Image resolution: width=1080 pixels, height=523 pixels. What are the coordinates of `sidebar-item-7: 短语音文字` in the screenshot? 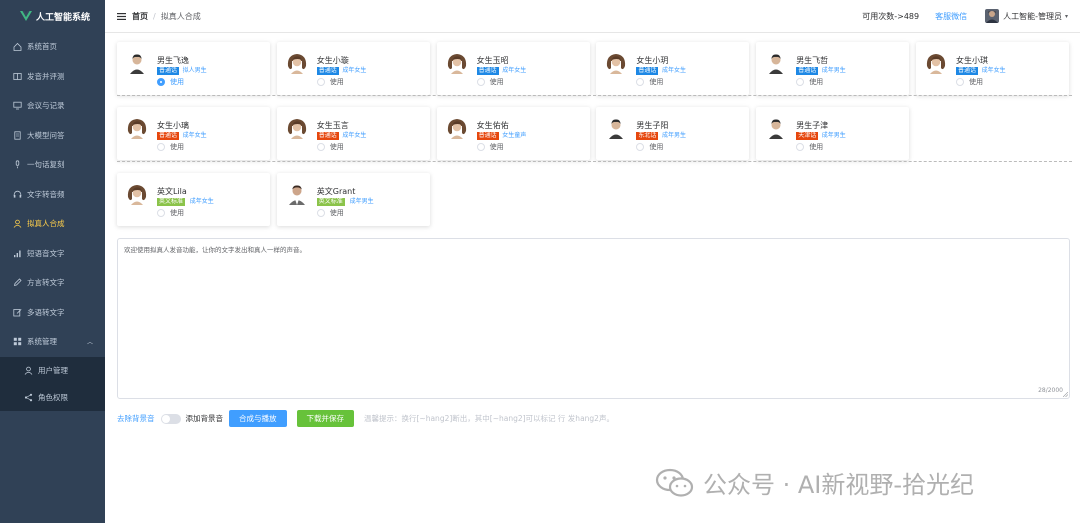 It's located at (52, 254).